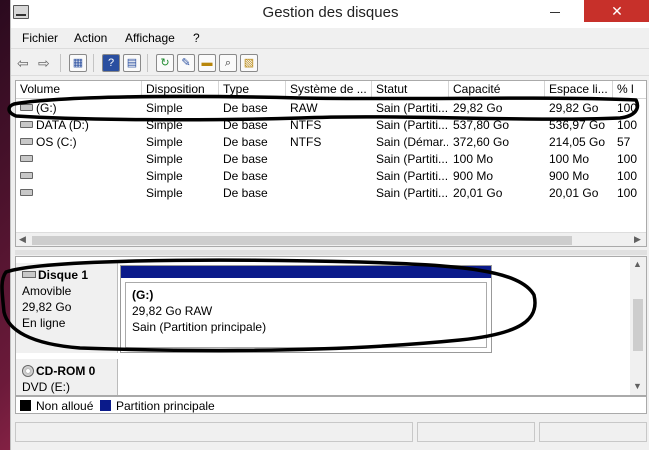 This screenshot has height=450, width=649. I want to click on column-header-percent-free: % l, so click(629, 90).